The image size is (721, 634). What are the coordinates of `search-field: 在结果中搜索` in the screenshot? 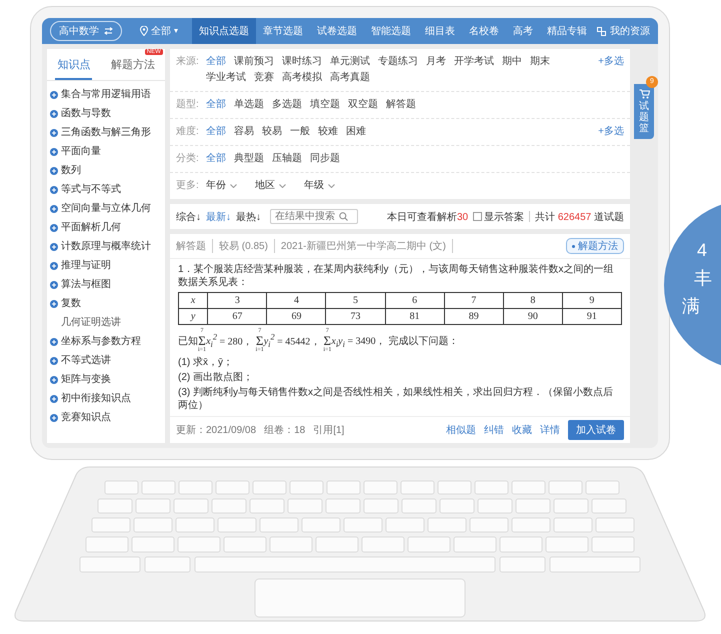 It's located at (314, 216).